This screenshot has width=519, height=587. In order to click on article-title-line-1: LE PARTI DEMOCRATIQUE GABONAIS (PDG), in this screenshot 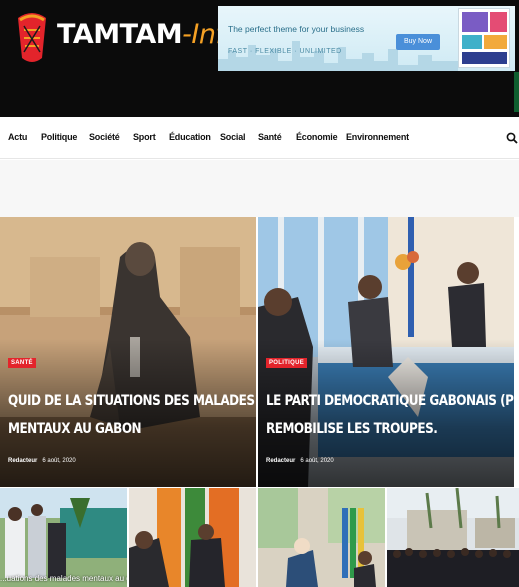, I will do `click(390, 401)`.